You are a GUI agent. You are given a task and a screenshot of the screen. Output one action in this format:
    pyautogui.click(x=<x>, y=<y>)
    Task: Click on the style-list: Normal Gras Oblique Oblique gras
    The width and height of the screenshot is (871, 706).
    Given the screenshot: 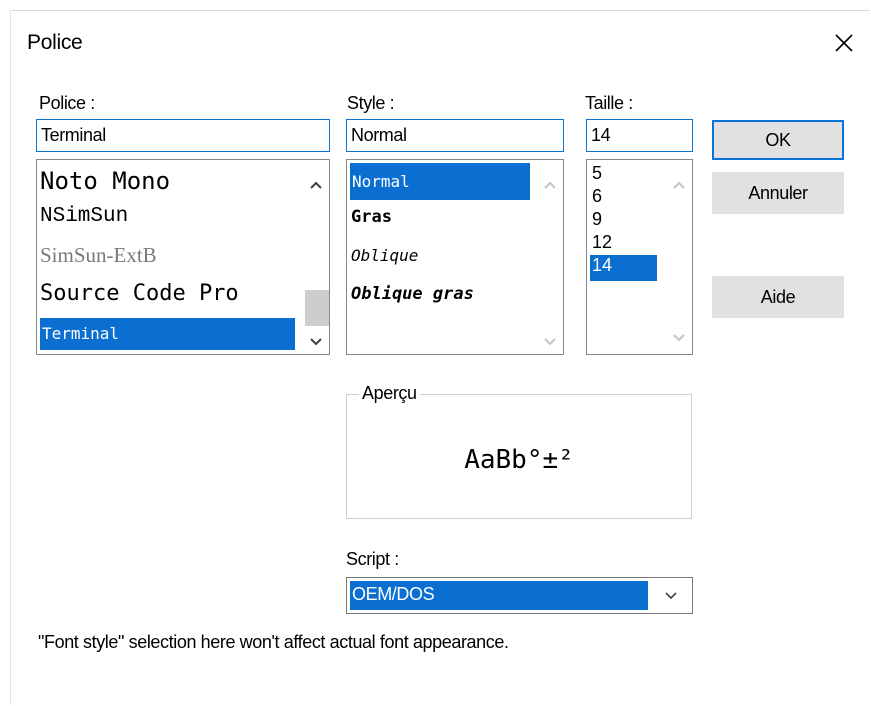 What is the action you would take?
    pyautogui.click(x=455, y=257)
    